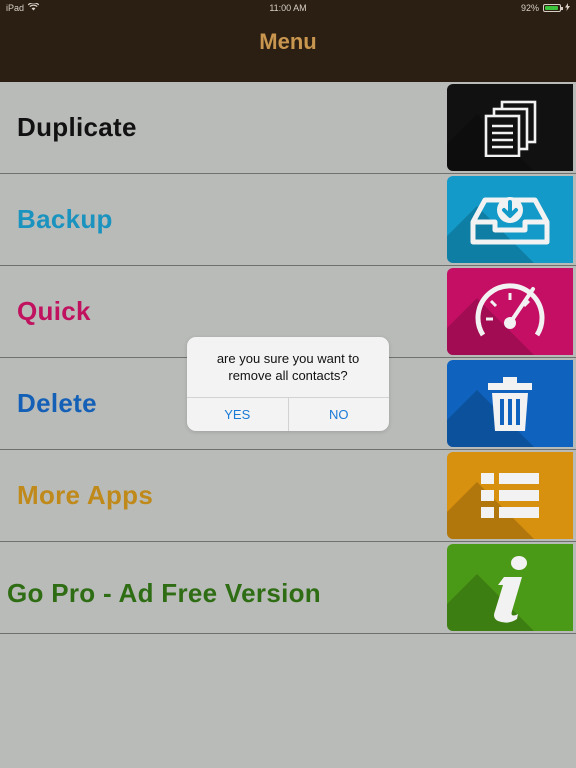  I want to click on list-icon, so click(510, 495).